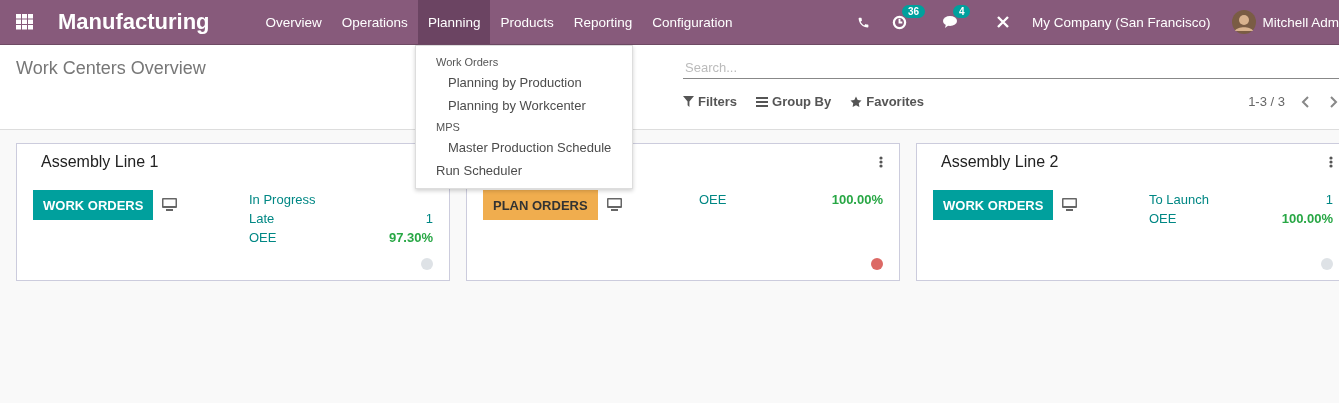 This screenshot has height=403, width=1339. Describe the element at coordinates (856, 101) in the screenshot. I see `star-icon` at that location.